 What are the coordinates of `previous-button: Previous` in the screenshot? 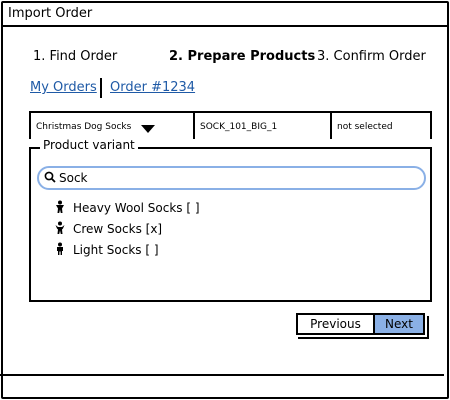 It's located at (334, 324).